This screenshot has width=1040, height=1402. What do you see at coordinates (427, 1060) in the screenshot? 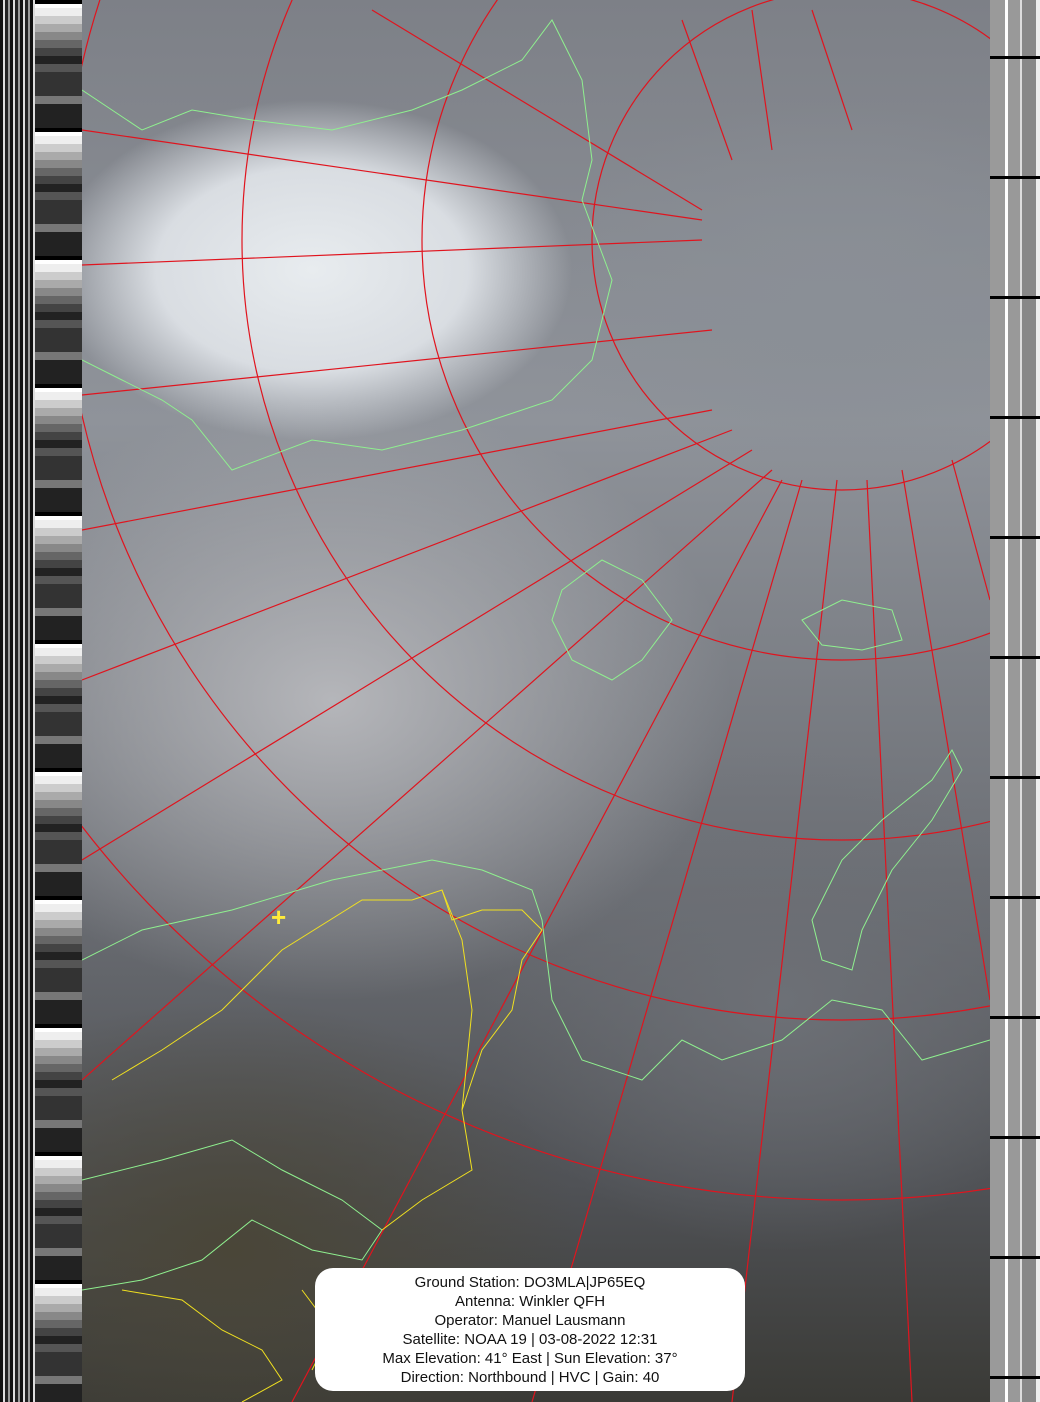
I see `border-sweden-finland` at bounding box center [427, 1060].